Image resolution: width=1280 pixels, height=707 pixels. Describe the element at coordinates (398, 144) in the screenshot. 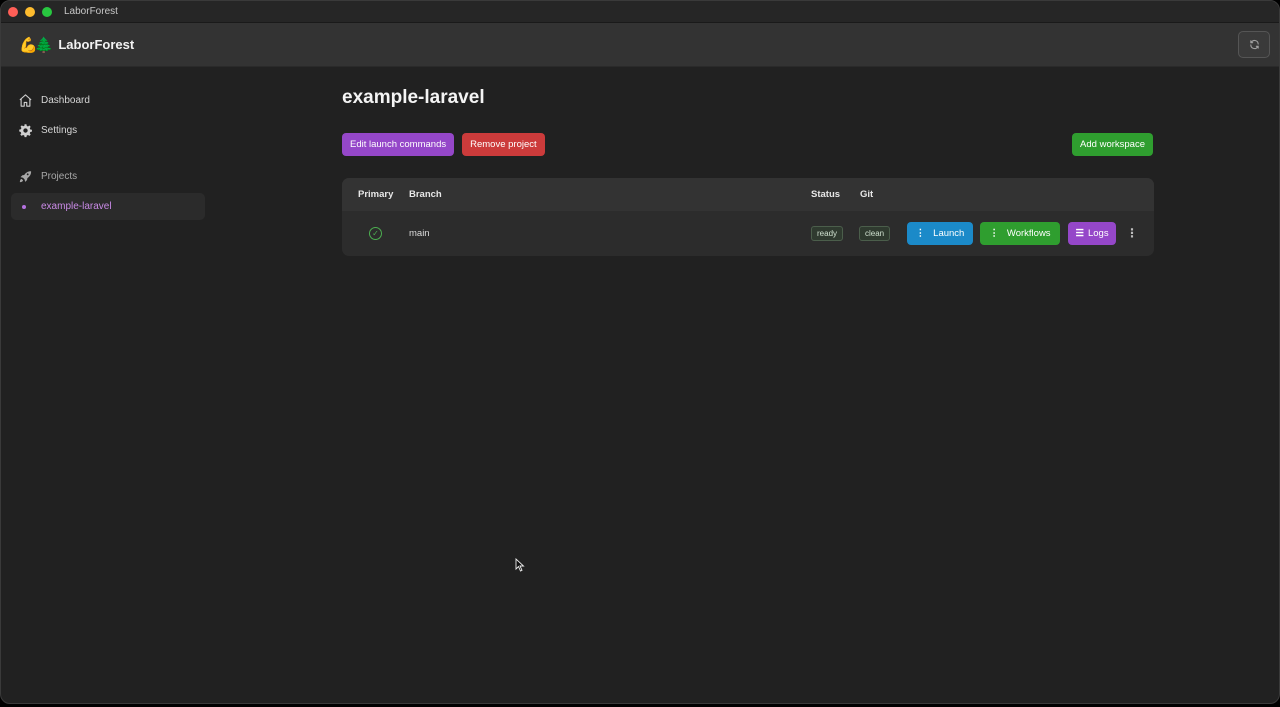

I see `edit-launch-commands-button: Edit launch commands` at that location.